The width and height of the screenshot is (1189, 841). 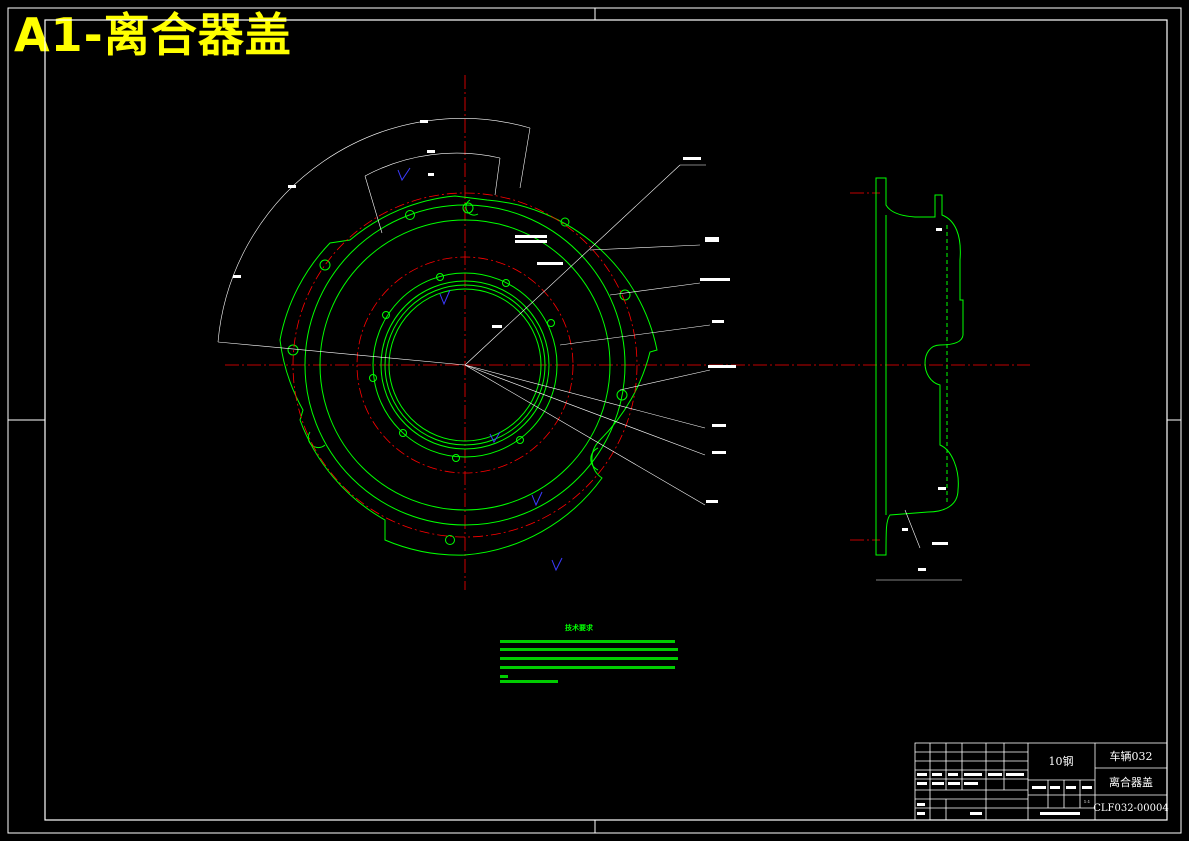 I want to click on project-label: 车辆032, so click(x=1131, y=756).